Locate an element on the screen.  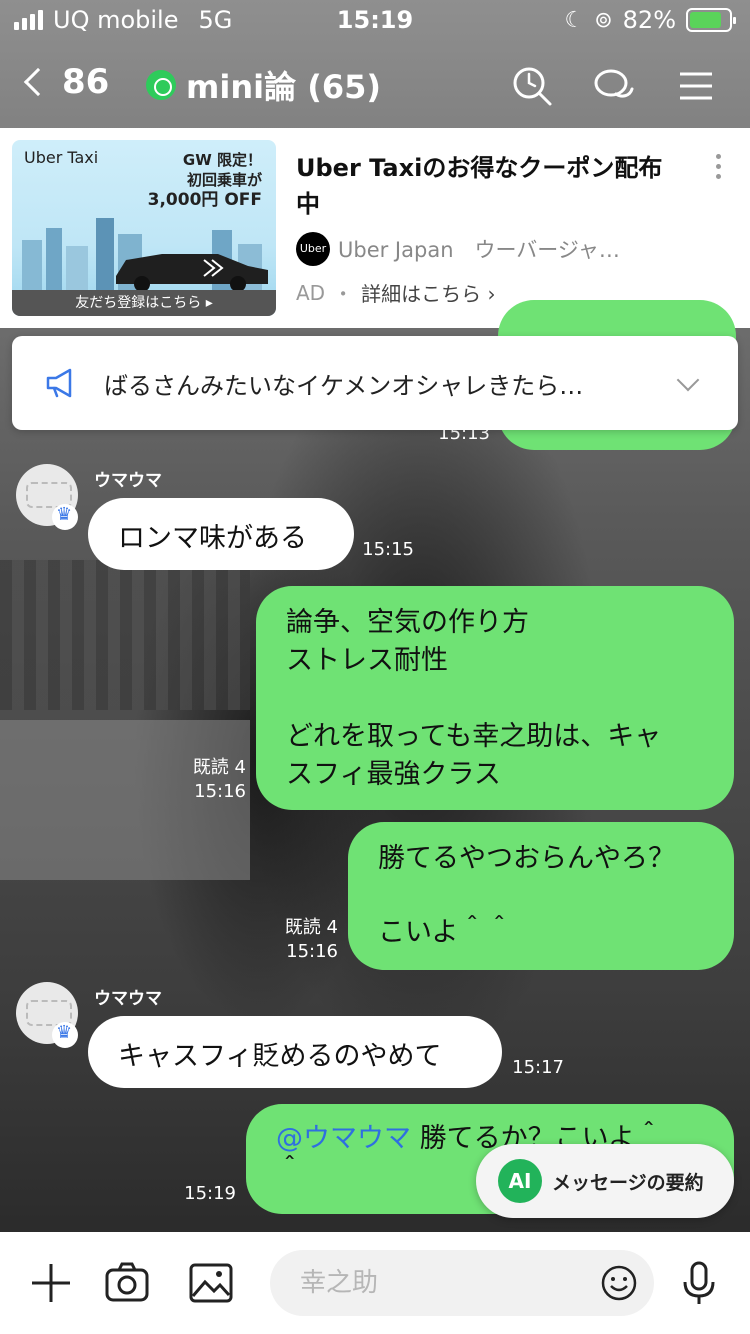
emoji-icon is located at coordinates (619, 1283).